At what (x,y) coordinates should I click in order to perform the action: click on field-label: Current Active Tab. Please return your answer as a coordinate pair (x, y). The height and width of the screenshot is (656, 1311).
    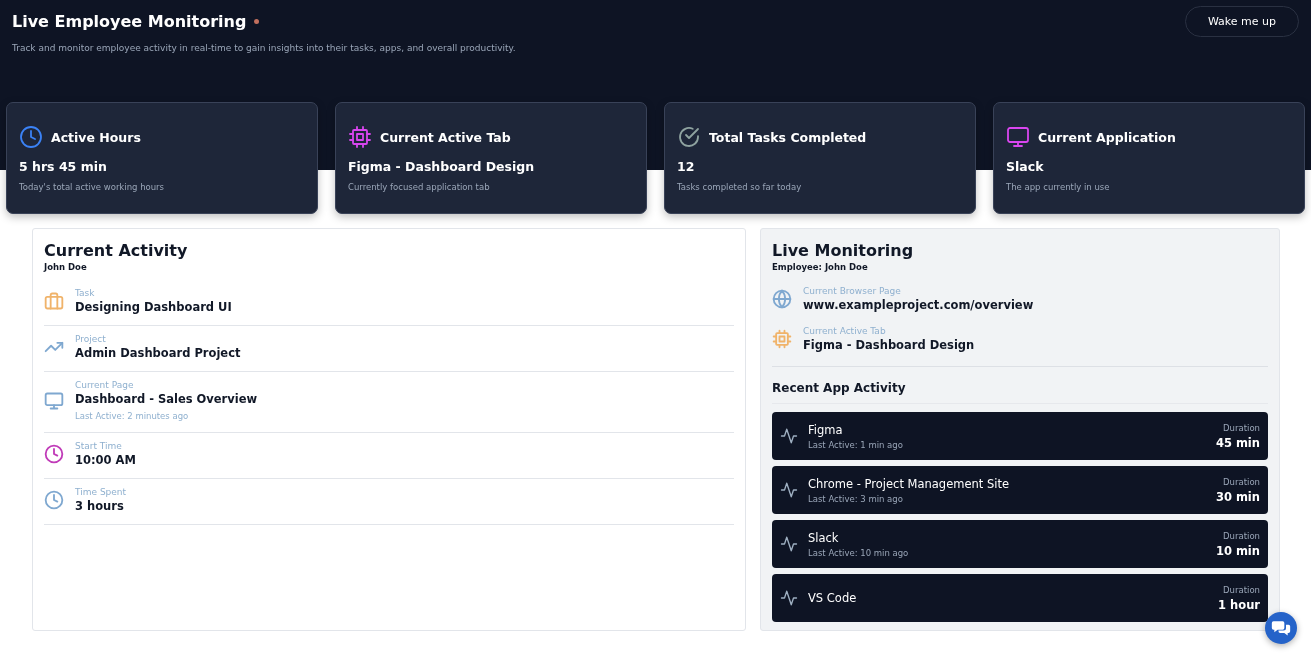
    Looking at the image, I should click on (845, 331).